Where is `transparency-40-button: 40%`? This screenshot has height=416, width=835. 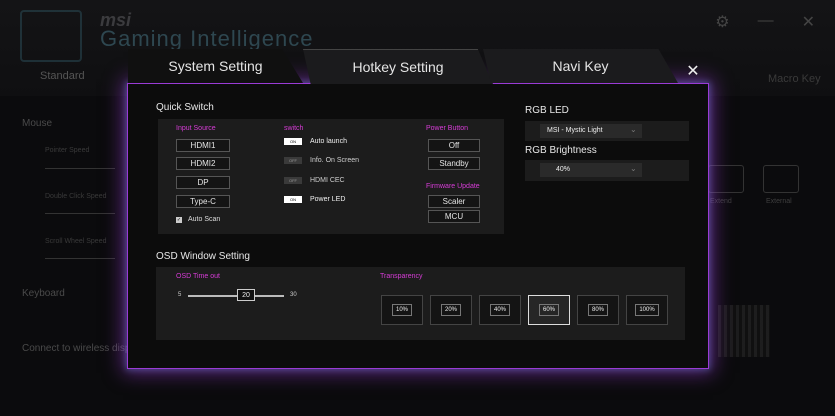 transparency-40-button: 40% is located at coordinates (500, 310).